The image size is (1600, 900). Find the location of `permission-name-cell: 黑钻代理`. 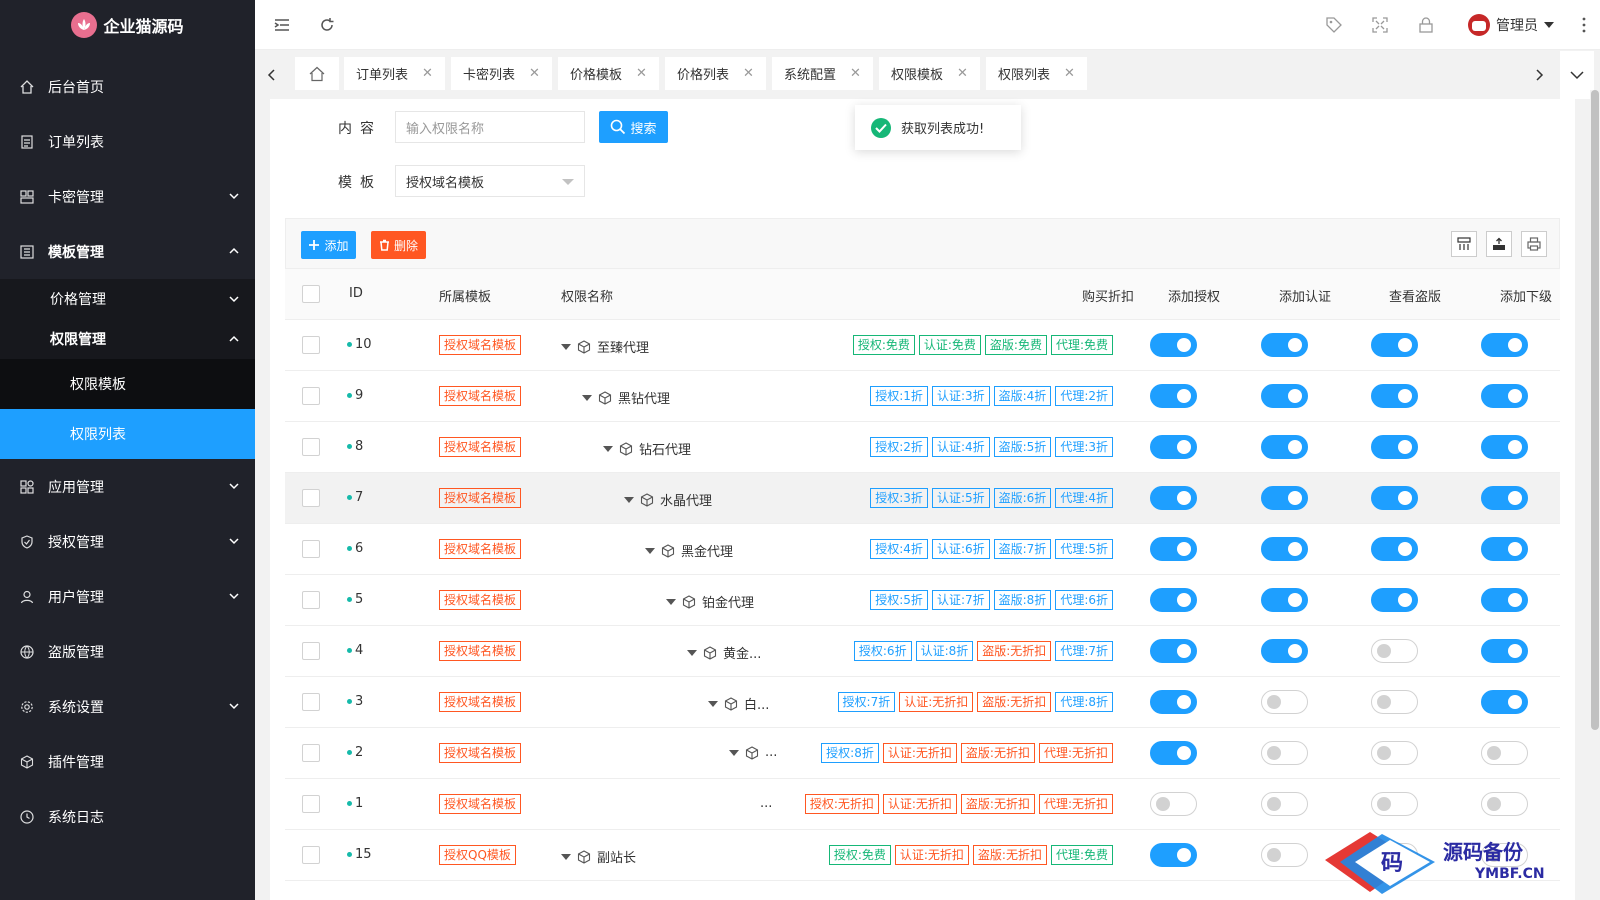

permission-name-cell: 黑钻代理 is located at coordinates (626, 397).